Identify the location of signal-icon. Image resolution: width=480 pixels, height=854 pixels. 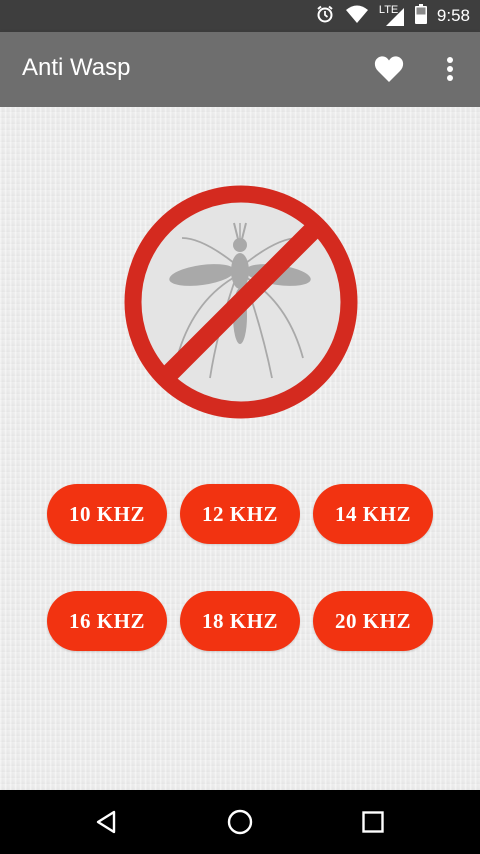
(394, 17).